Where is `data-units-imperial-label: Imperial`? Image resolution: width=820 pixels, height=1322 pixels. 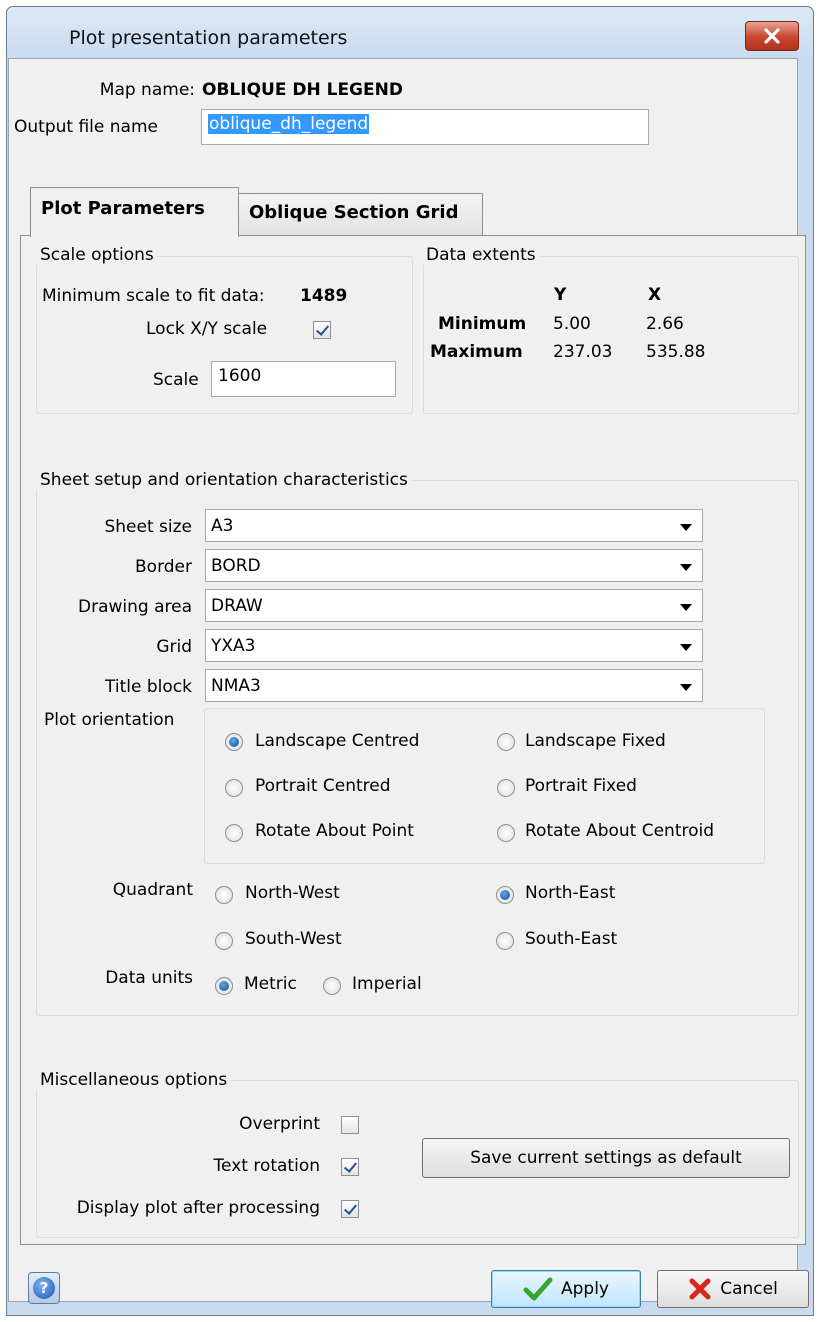 data-units-imperial-label: Imperial is located at coordinates (387, 984).